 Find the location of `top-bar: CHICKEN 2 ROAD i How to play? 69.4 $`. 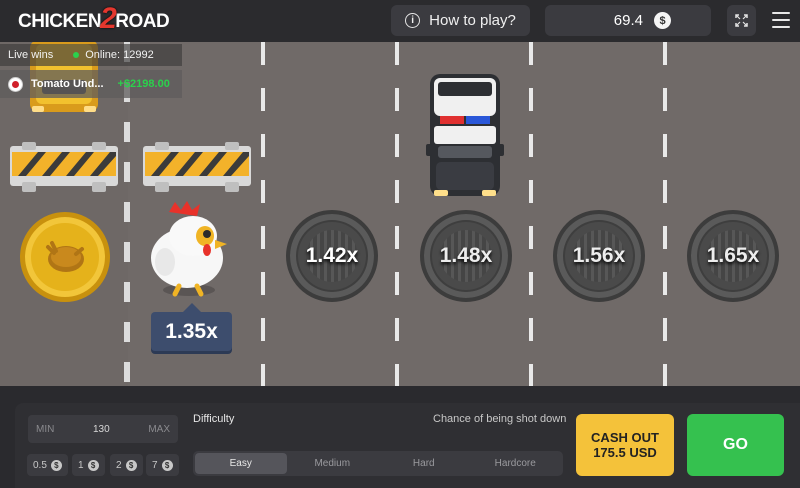

top-bar: CHICKEN 2 ROAD i How to play? 69.4 $ is located at coordinates (400, 21).